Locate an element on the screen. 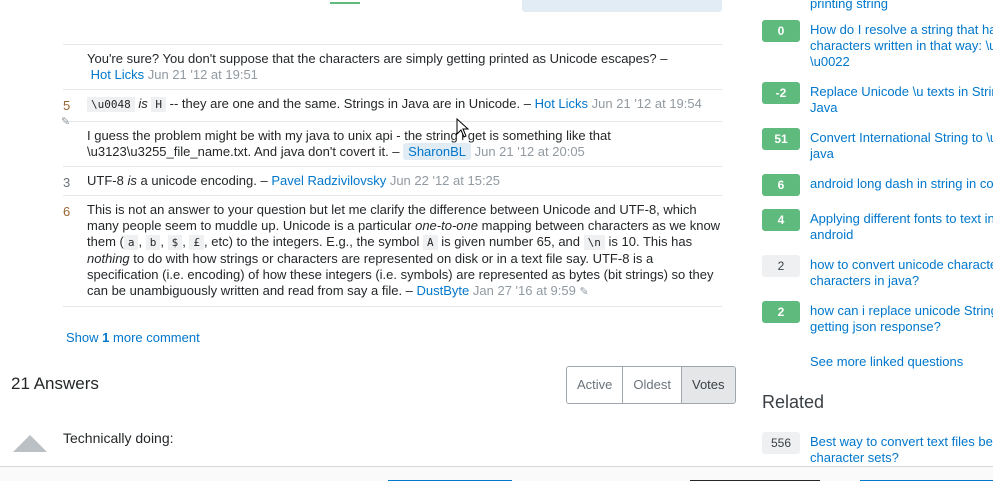 Image resolution: width=993 pixels, height=481 pixels. comment-text: a unicode encoding. – is located at coordinates (204, 180).